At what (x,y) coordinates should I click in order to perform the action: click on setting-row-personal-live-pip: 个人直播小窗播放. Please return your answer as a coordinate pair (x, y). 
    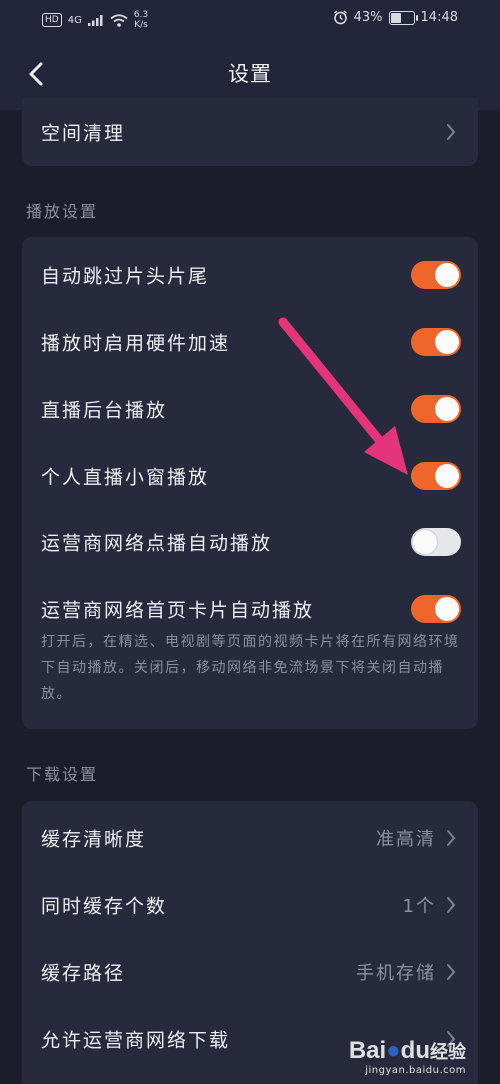
    Looking at the image, I should click on (250, 476).